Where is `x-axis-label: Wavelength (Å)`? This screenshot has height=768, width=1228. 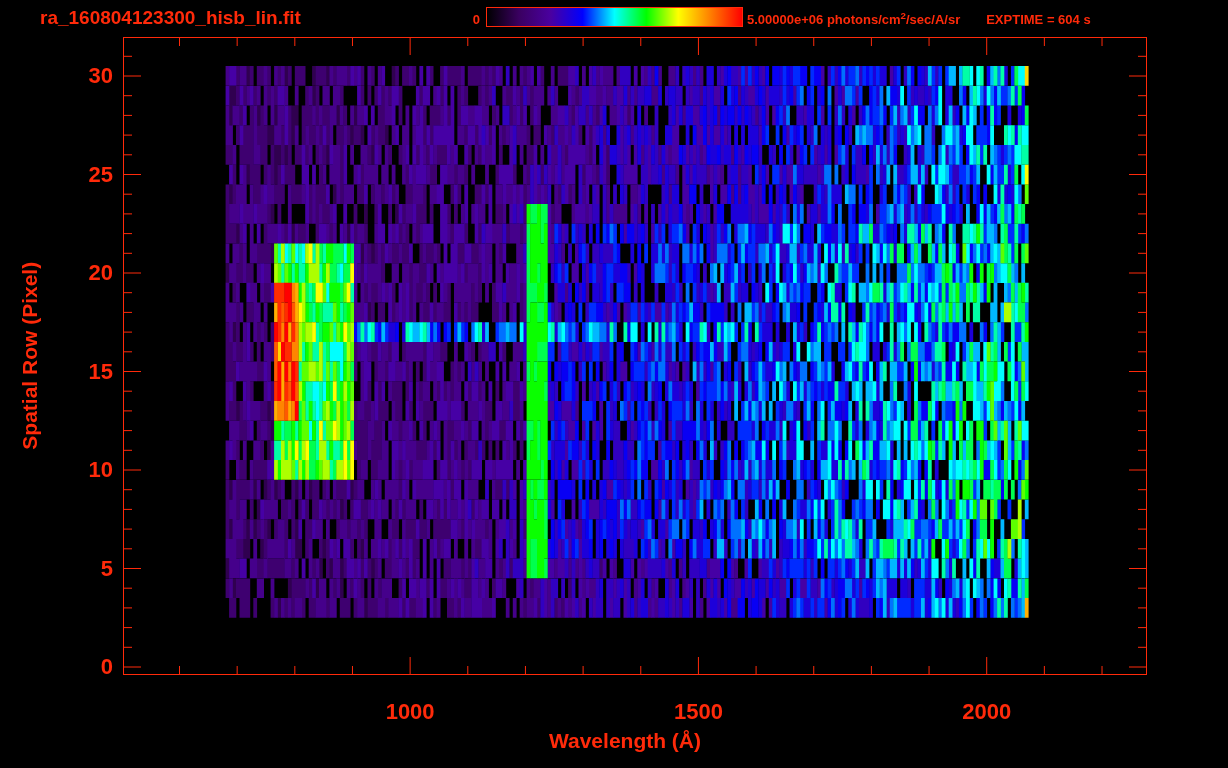 x-axis-label: Wavelength (Å) is located at coordinates (625, 740).